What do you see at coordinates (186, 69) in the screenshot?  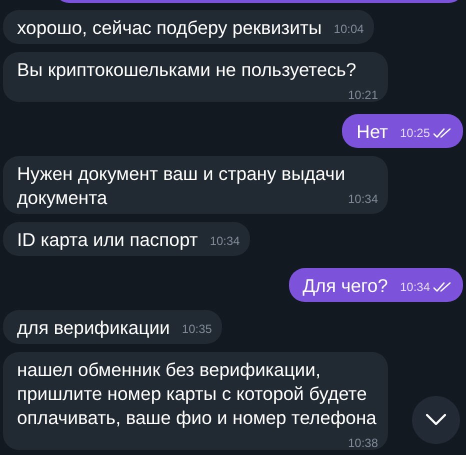 I see `message-text: Вы криптокошельками не пользуетесь?` at bounding box center [186, 69].